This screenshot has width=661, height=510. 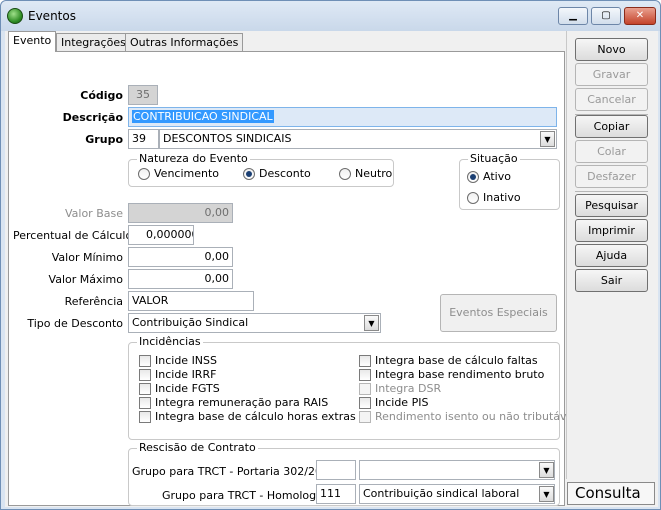 What do you see at coordinates (203, 116) in the screenshot?
I see `descricao-selected-text: CONTRIBUICAO SINDICAL` at bounding box center [203, 116].